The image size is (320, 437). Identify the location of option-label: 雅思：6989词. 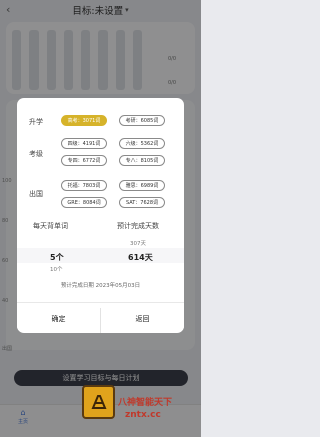
(142, 186).